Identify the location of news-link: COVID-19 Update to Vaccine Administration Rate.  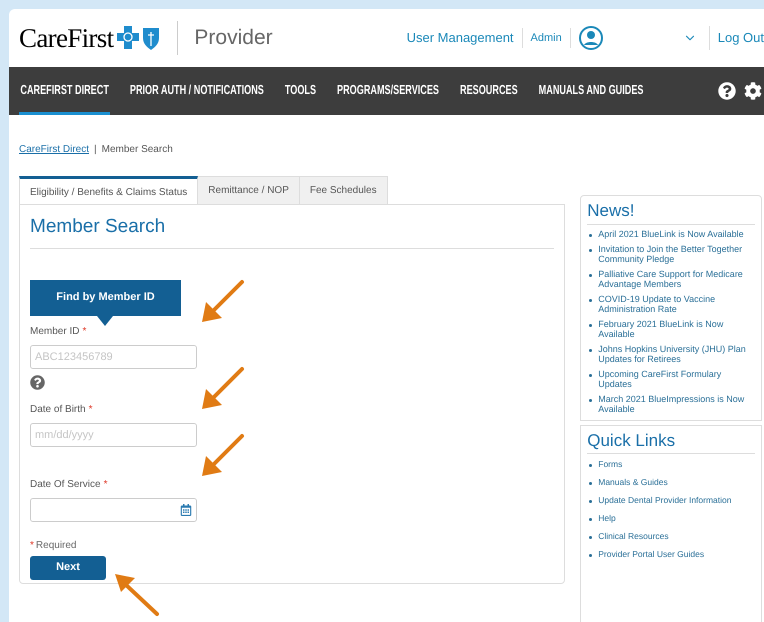
(676, 304).